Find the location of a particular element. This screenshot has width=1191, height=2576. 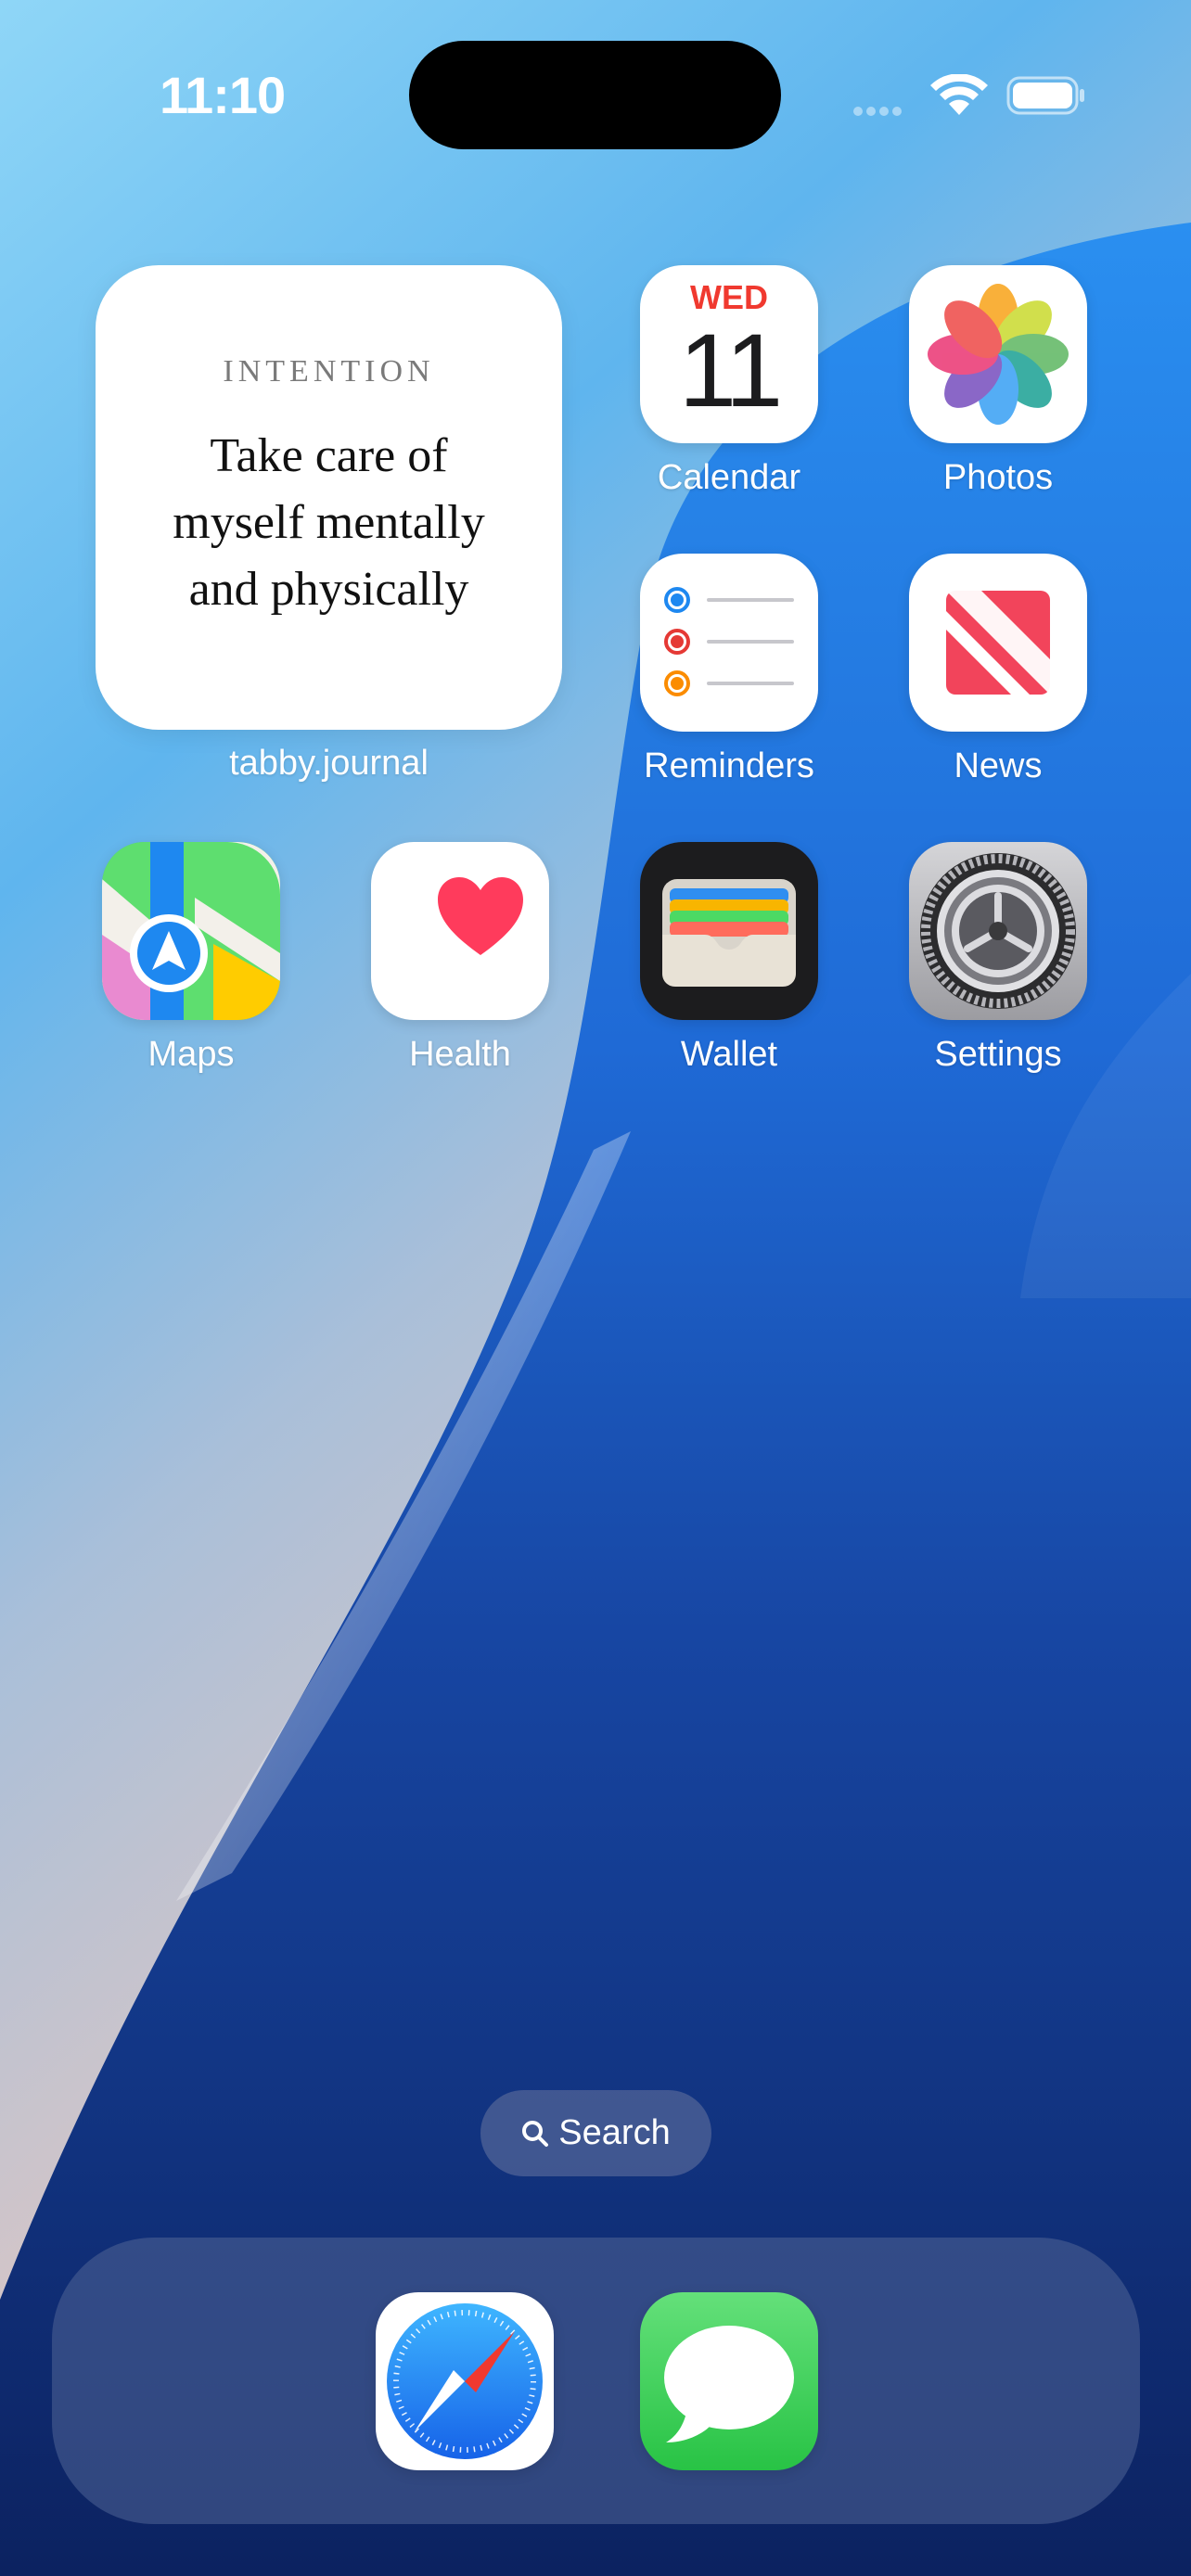

app-maps: Maps is located at coordinates (191, 958).